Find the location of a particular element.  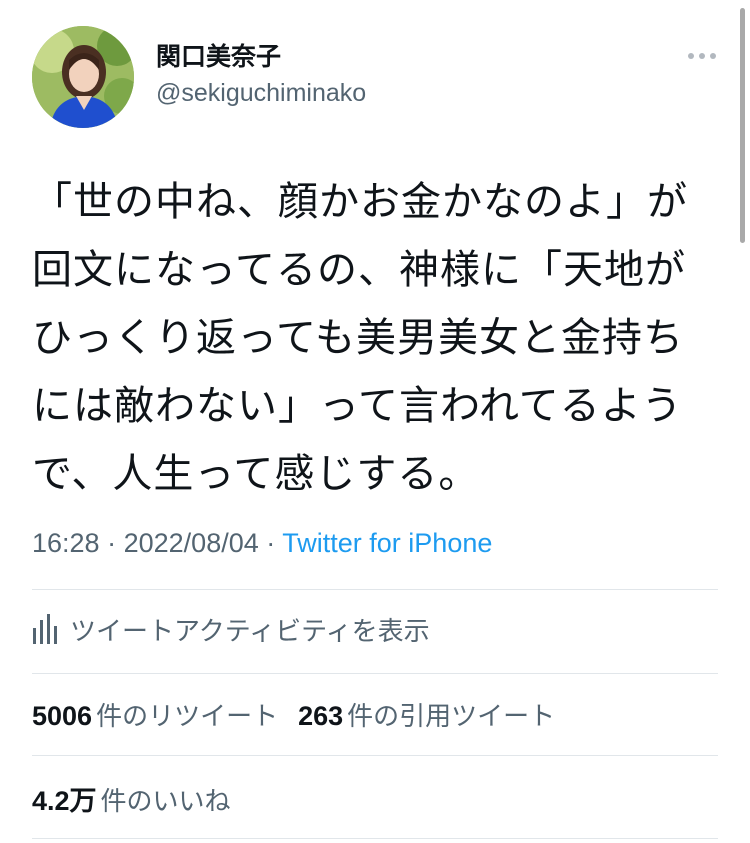

tweet-text-line: 回文になってるの、神様に「天地が is located at coordinates (359, 270).